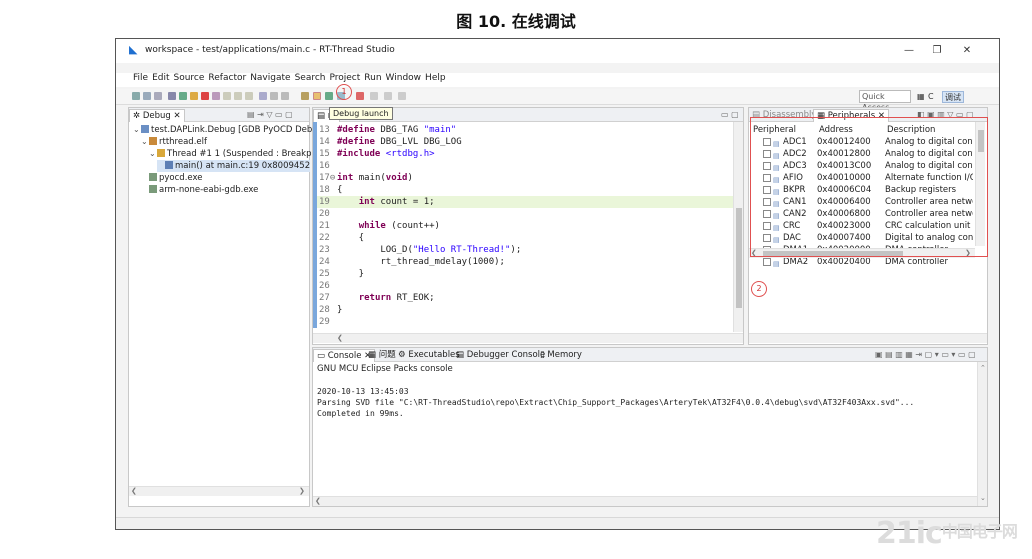 This screenshot has width=1032, height=559. I want to click on minimize-button: —, so click(909, 51).